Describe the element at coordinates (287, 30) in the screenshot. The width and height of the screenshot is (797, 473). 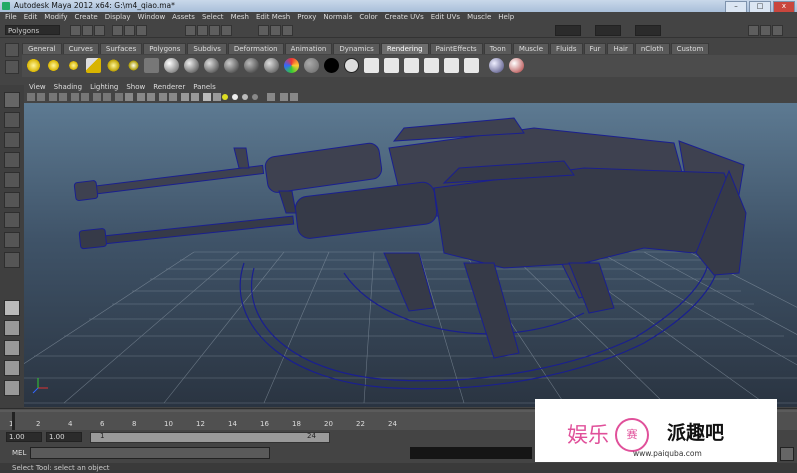
I see `render-settings-icon` at that location.